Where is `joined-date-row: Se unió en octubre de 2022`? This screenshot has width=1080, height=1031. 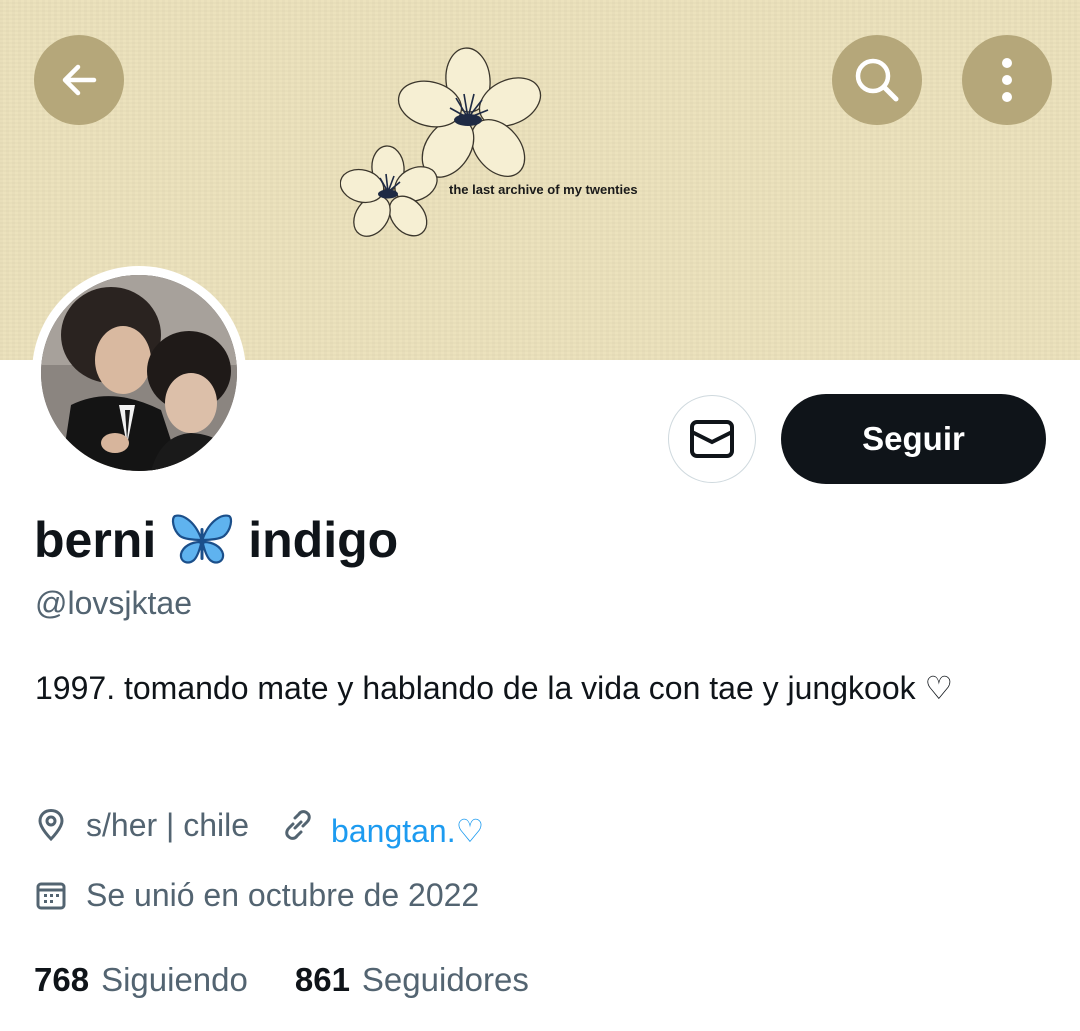
joined-date-row: Se unió en octubre de 2022 is located at coordinates (256, 895).